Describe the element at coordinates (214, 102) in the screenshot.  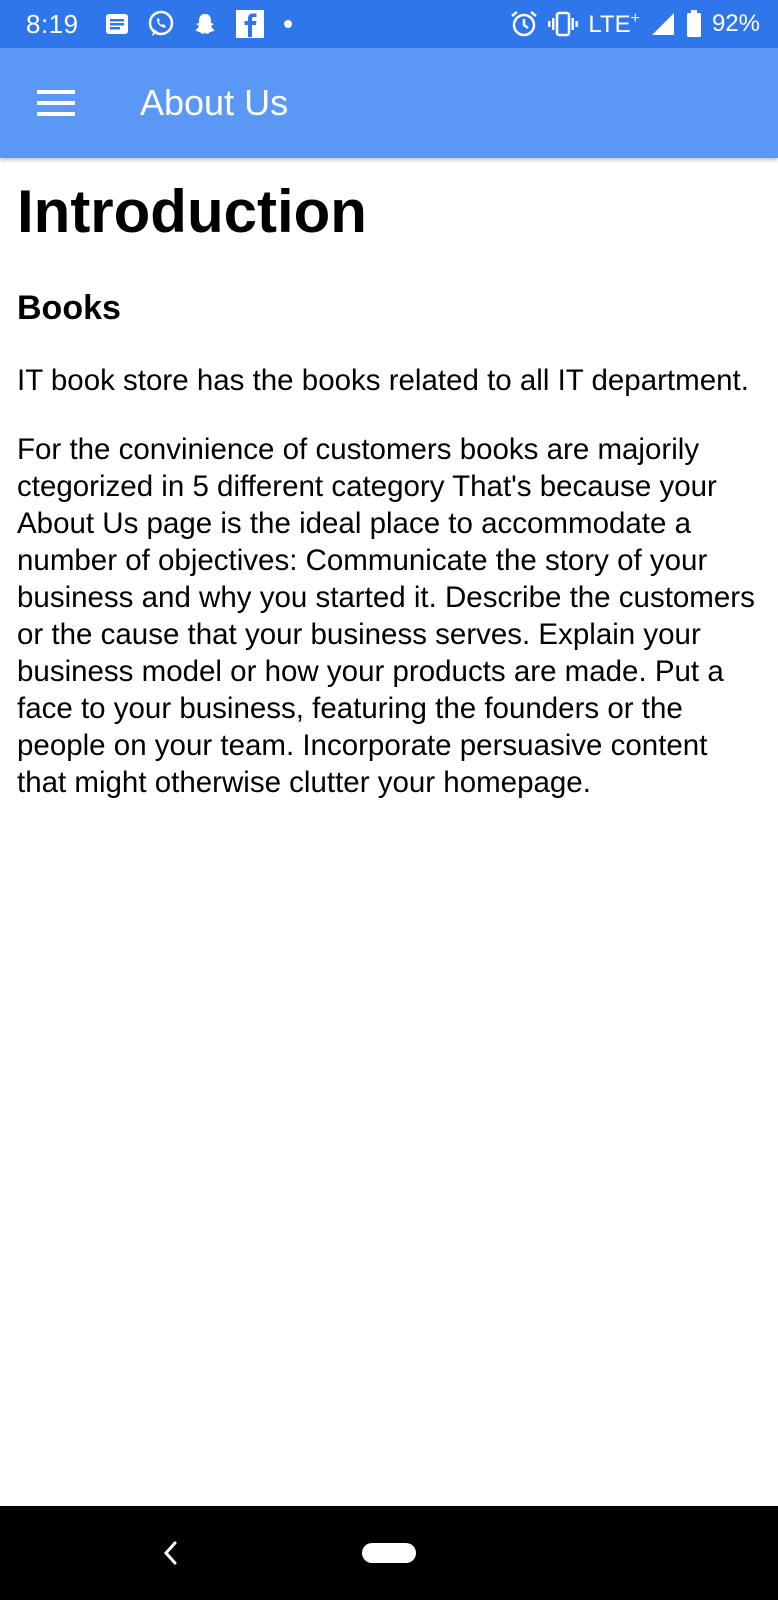
I see `page-title: About Us` at that location.